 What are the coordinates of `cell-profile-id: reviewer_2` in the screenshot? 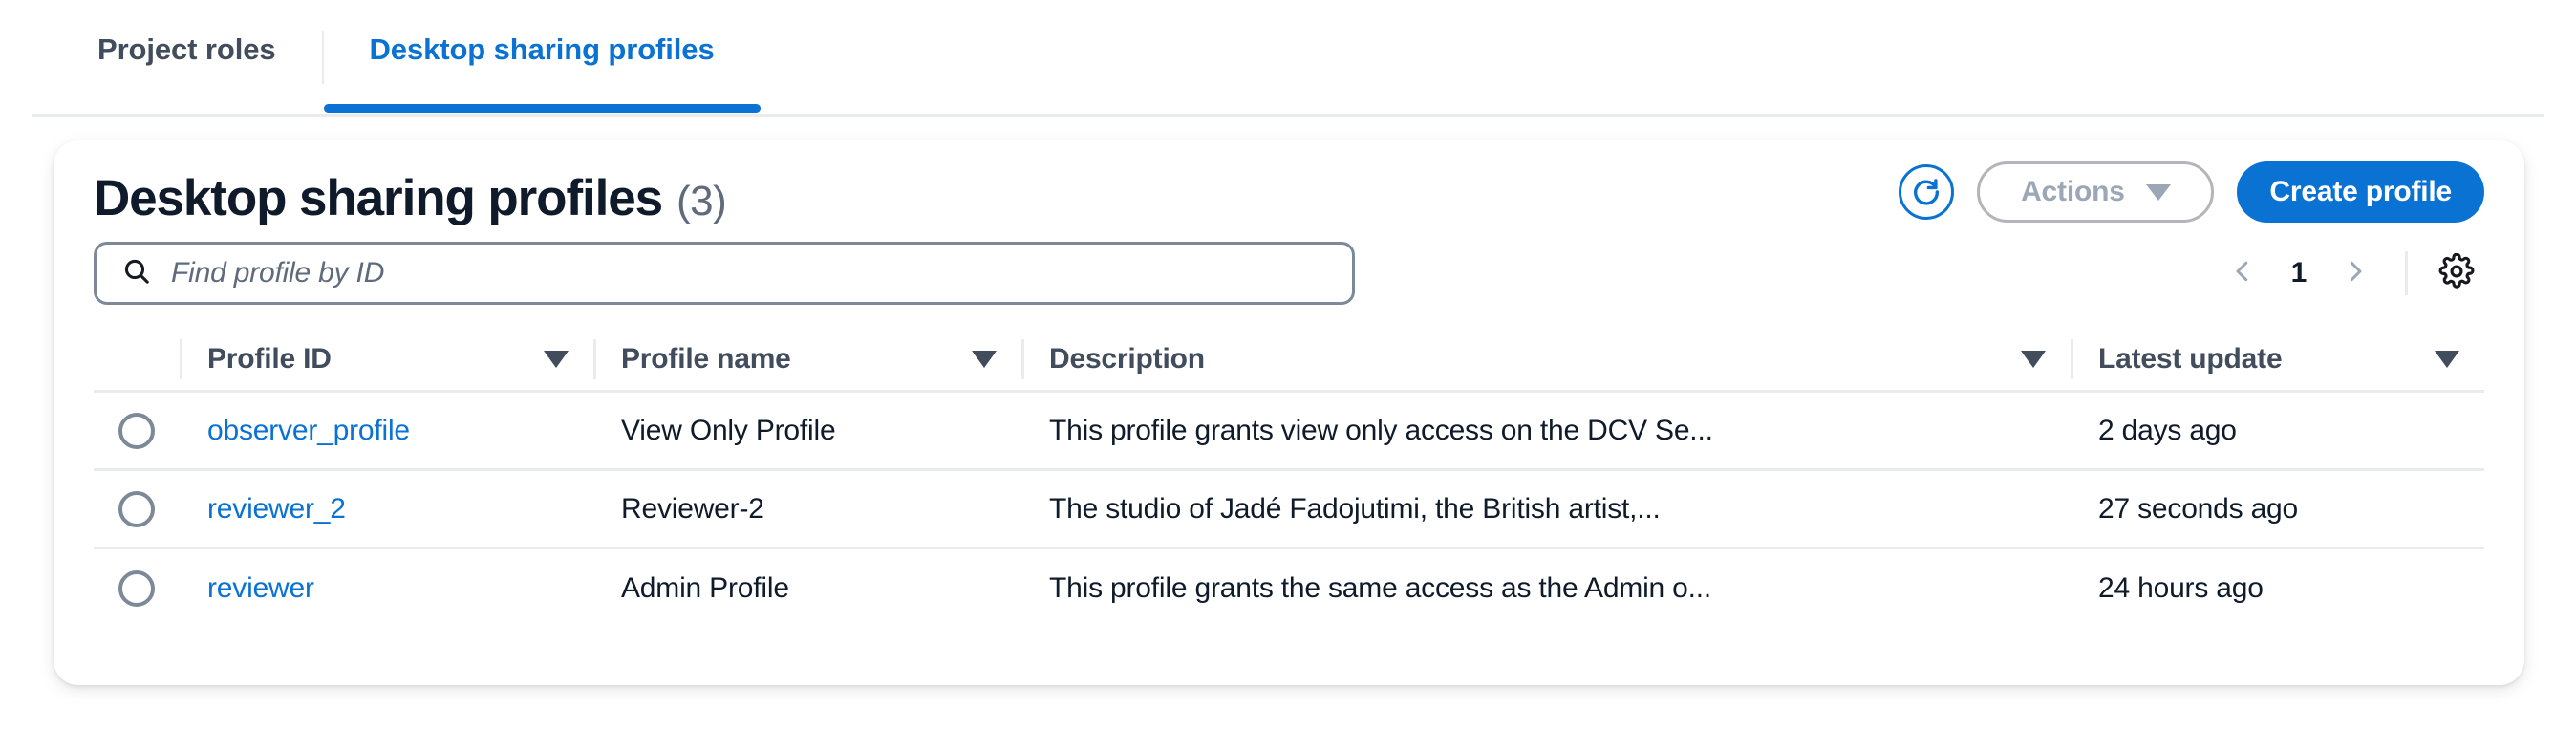 It's located at (387, 509).